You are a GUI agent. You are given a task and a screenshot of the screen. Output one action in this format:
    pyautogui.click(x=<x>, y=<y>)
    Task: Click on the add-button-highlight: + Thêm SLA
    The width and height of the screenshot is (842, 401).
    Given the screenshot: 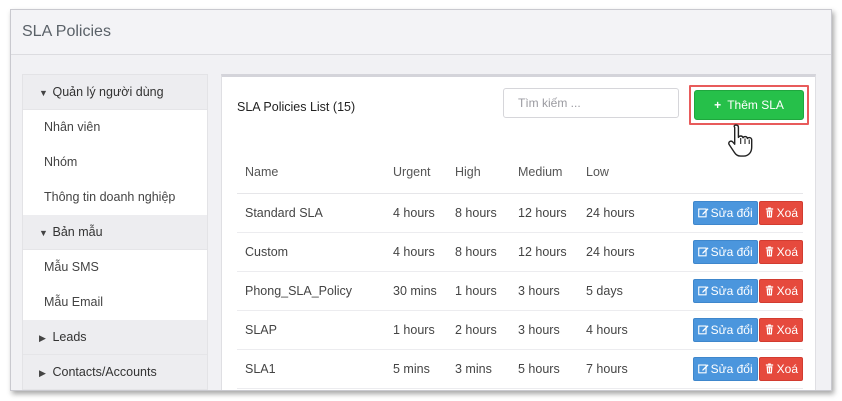 What is the action you would take?
    pyautogui.click(x=749, y=105)
    